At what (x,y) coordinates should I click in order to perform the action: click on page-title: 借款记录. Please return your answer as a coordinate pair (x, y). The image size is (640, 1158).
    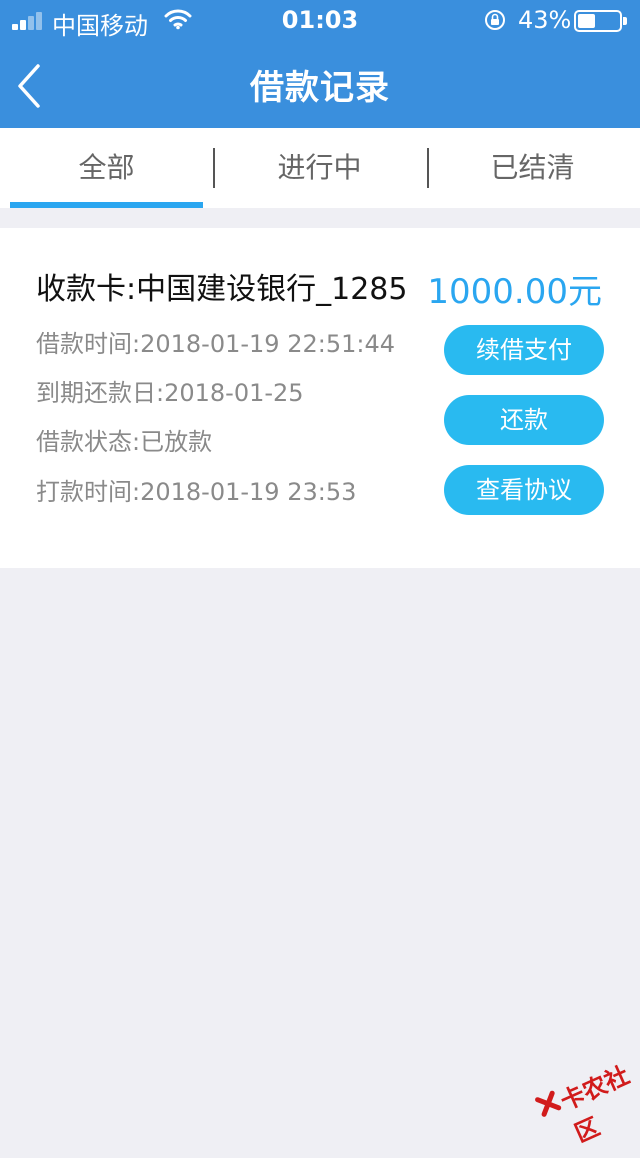
    Looking at the image, I should click on (320, 88).